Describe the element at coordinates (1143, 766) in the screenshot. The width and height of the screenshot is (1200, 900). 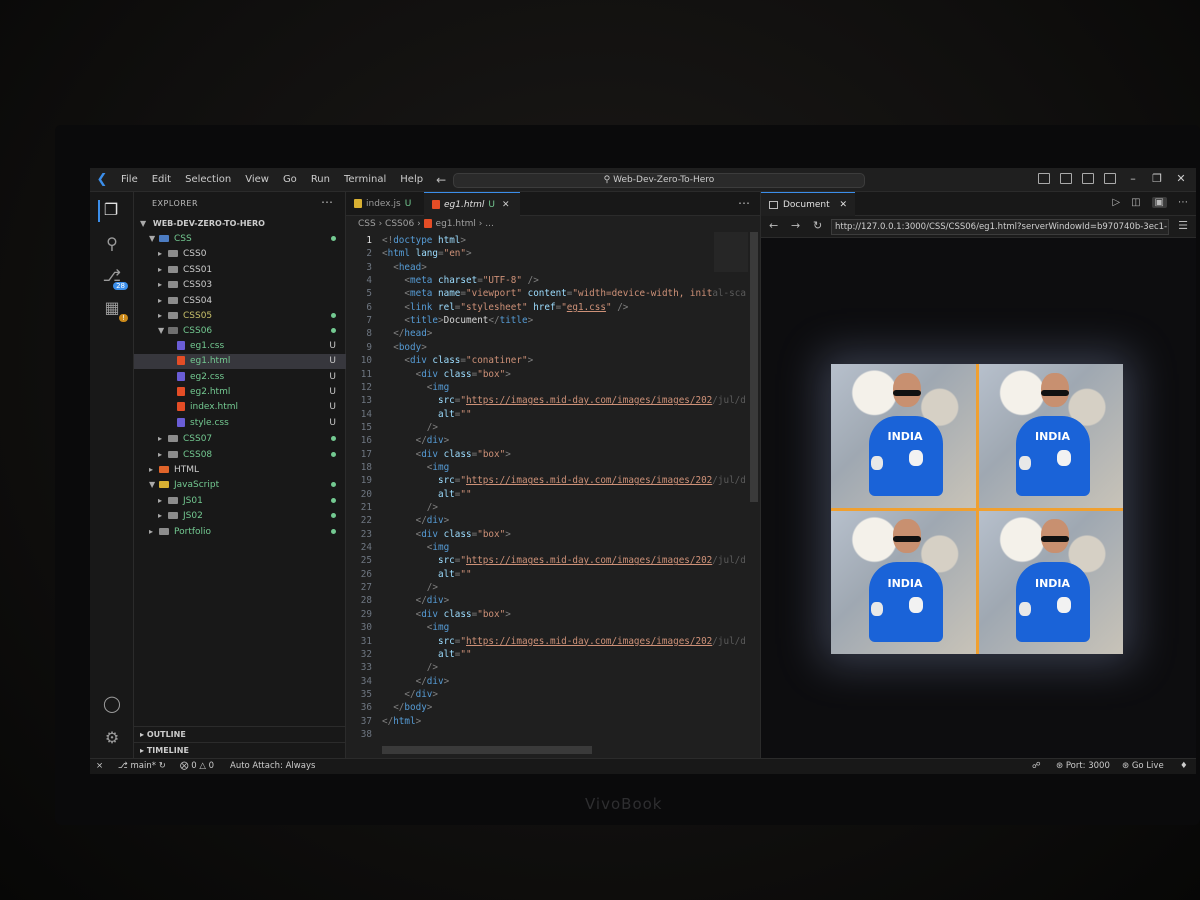
I see `go-live-button: ⊛ Go Live` at that location.